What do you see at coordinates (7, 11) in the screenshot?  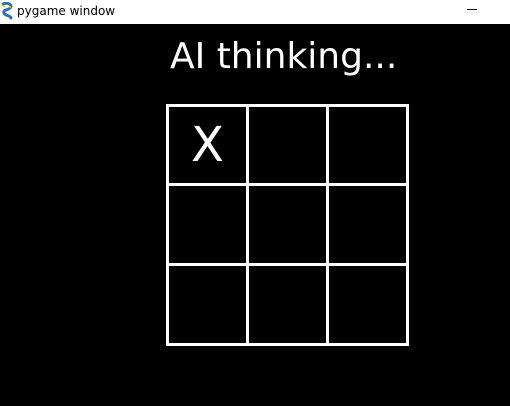 I see `pygame-snake-icon` at bounding box center [7, 11].